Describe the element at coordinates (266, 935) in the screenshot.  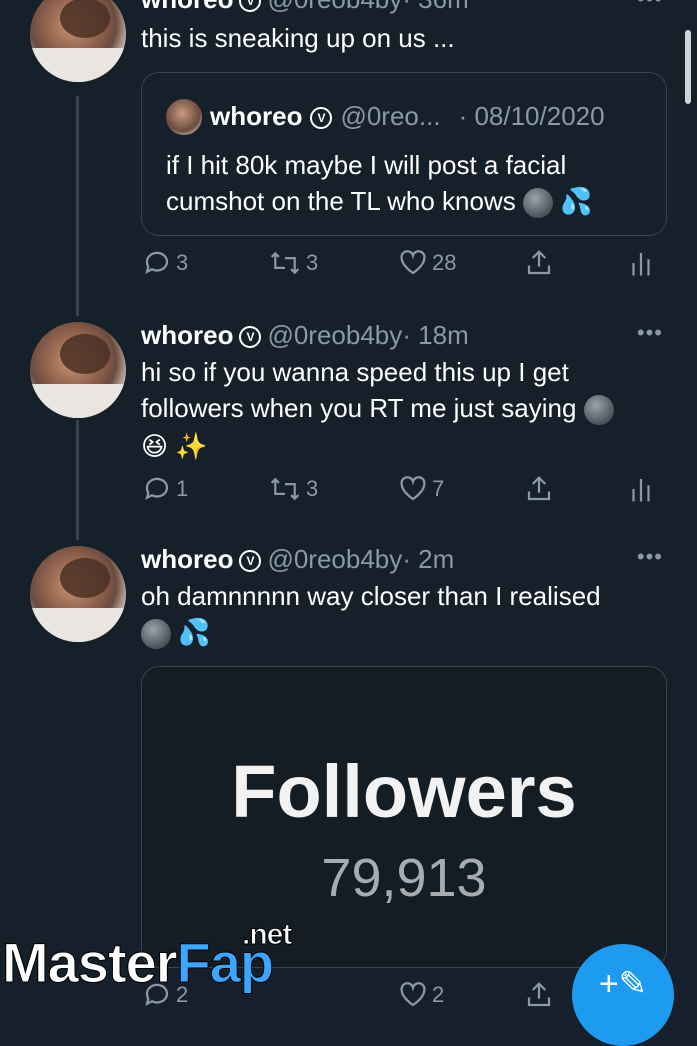
I see `watermark-suffix: .net` at that location.